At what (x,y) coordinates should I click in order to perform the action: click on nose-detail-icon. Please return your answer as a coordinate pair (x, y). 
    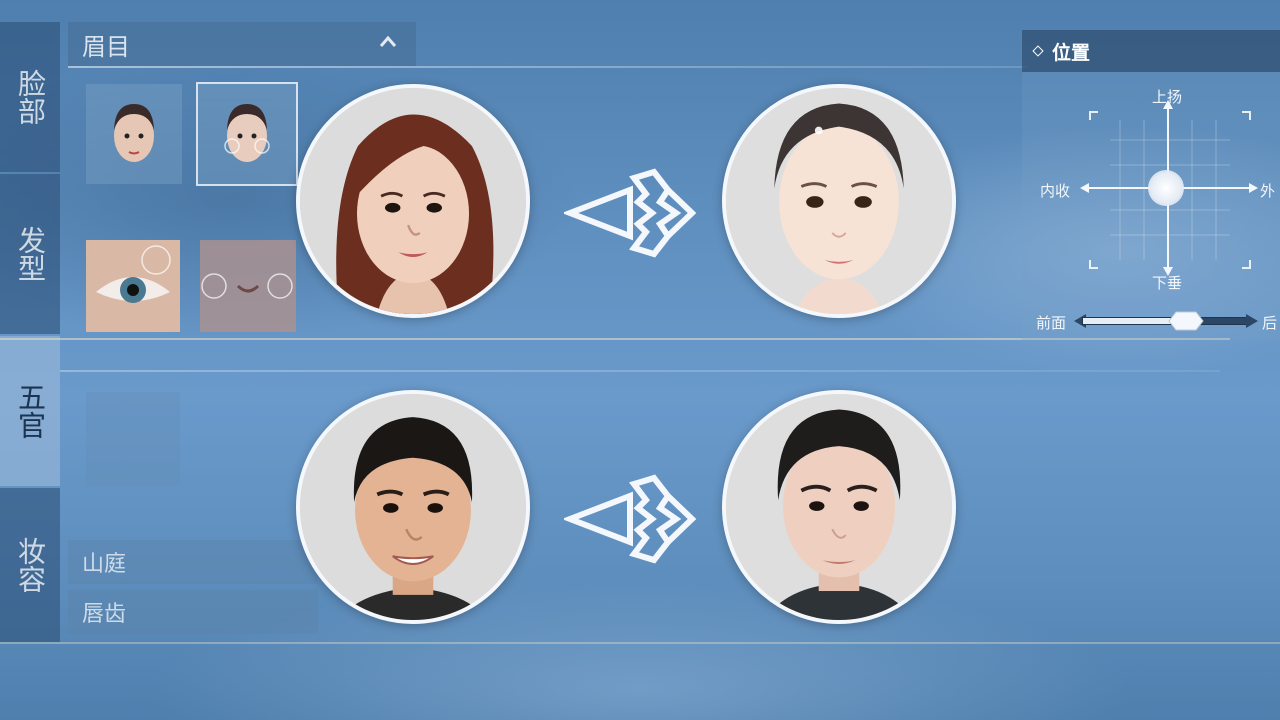
    Looking at the image, I should click on (248, 286).